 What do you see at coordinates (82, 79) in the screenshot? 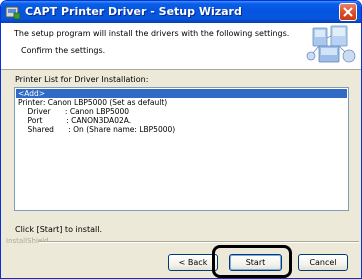
I see `printer-list-label: Printer List for Driver Installation:` at bounding box center [82, 79].